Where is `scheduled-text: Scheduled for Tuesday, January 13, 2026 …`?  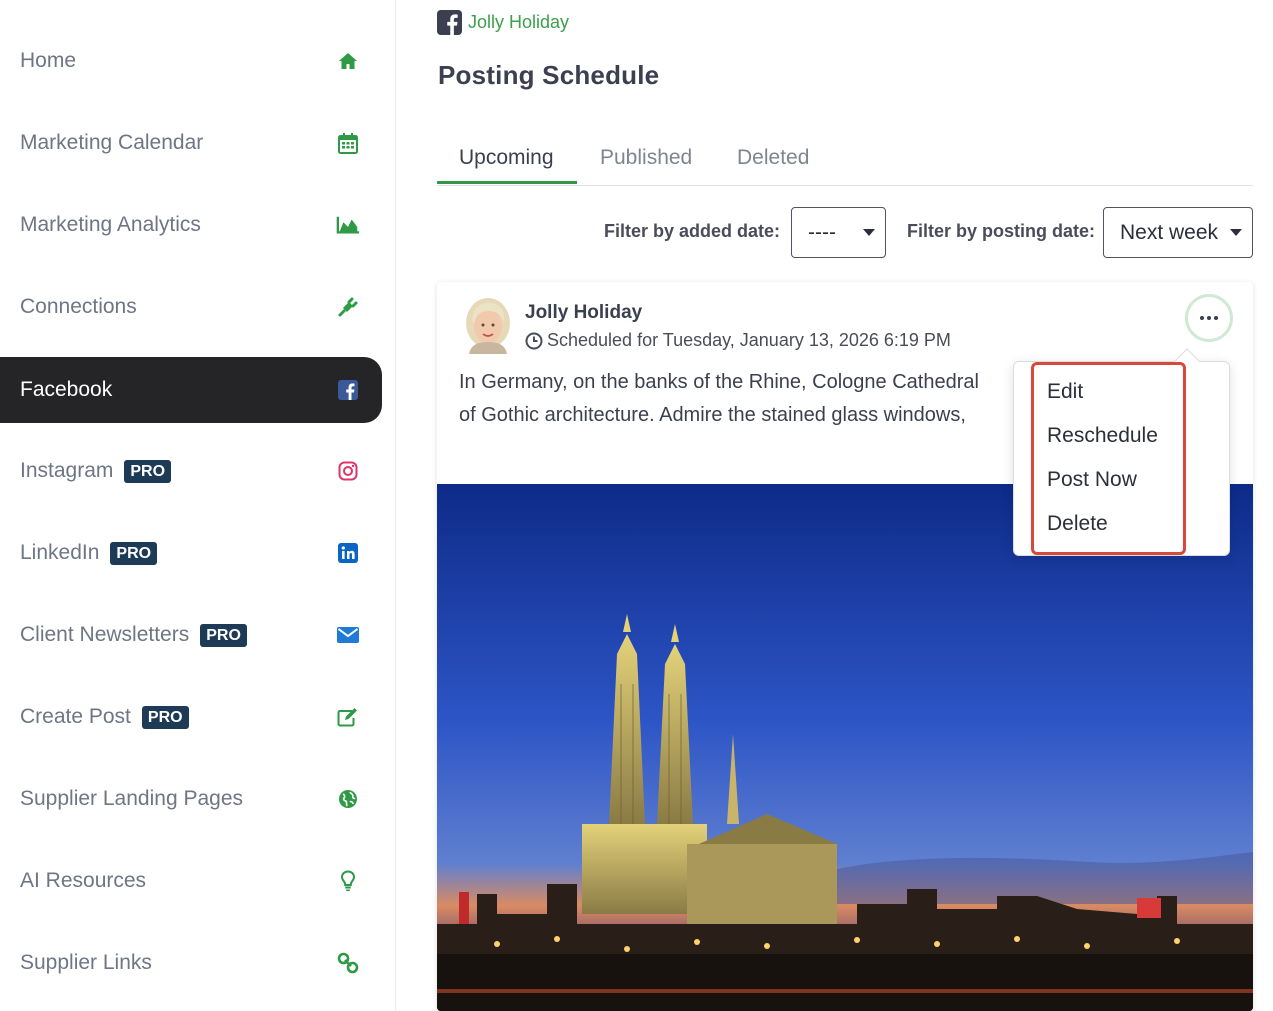
scheduled-text: Scheduled for Tuesday, January 13, 2026 … is located at coordinates (749, 340).